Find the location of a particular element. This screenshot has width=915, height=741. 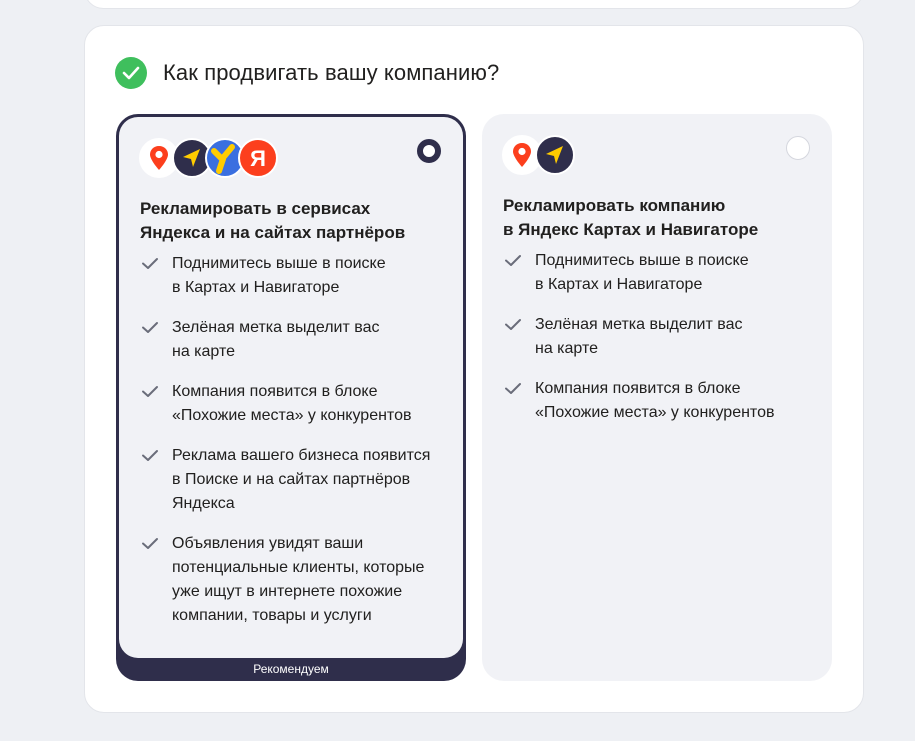

svg-text: Я is located at coordinates (258, 158).